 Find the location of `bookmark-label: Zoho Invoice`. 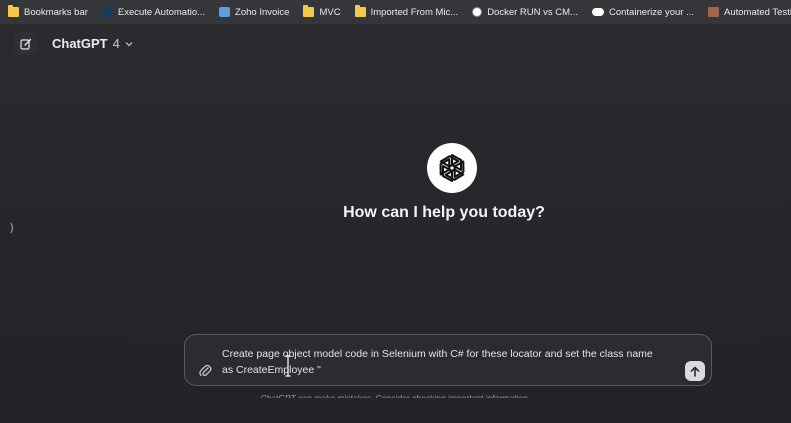

bookmark-label: Zoho Invoice is located at coordinates (262, 12).